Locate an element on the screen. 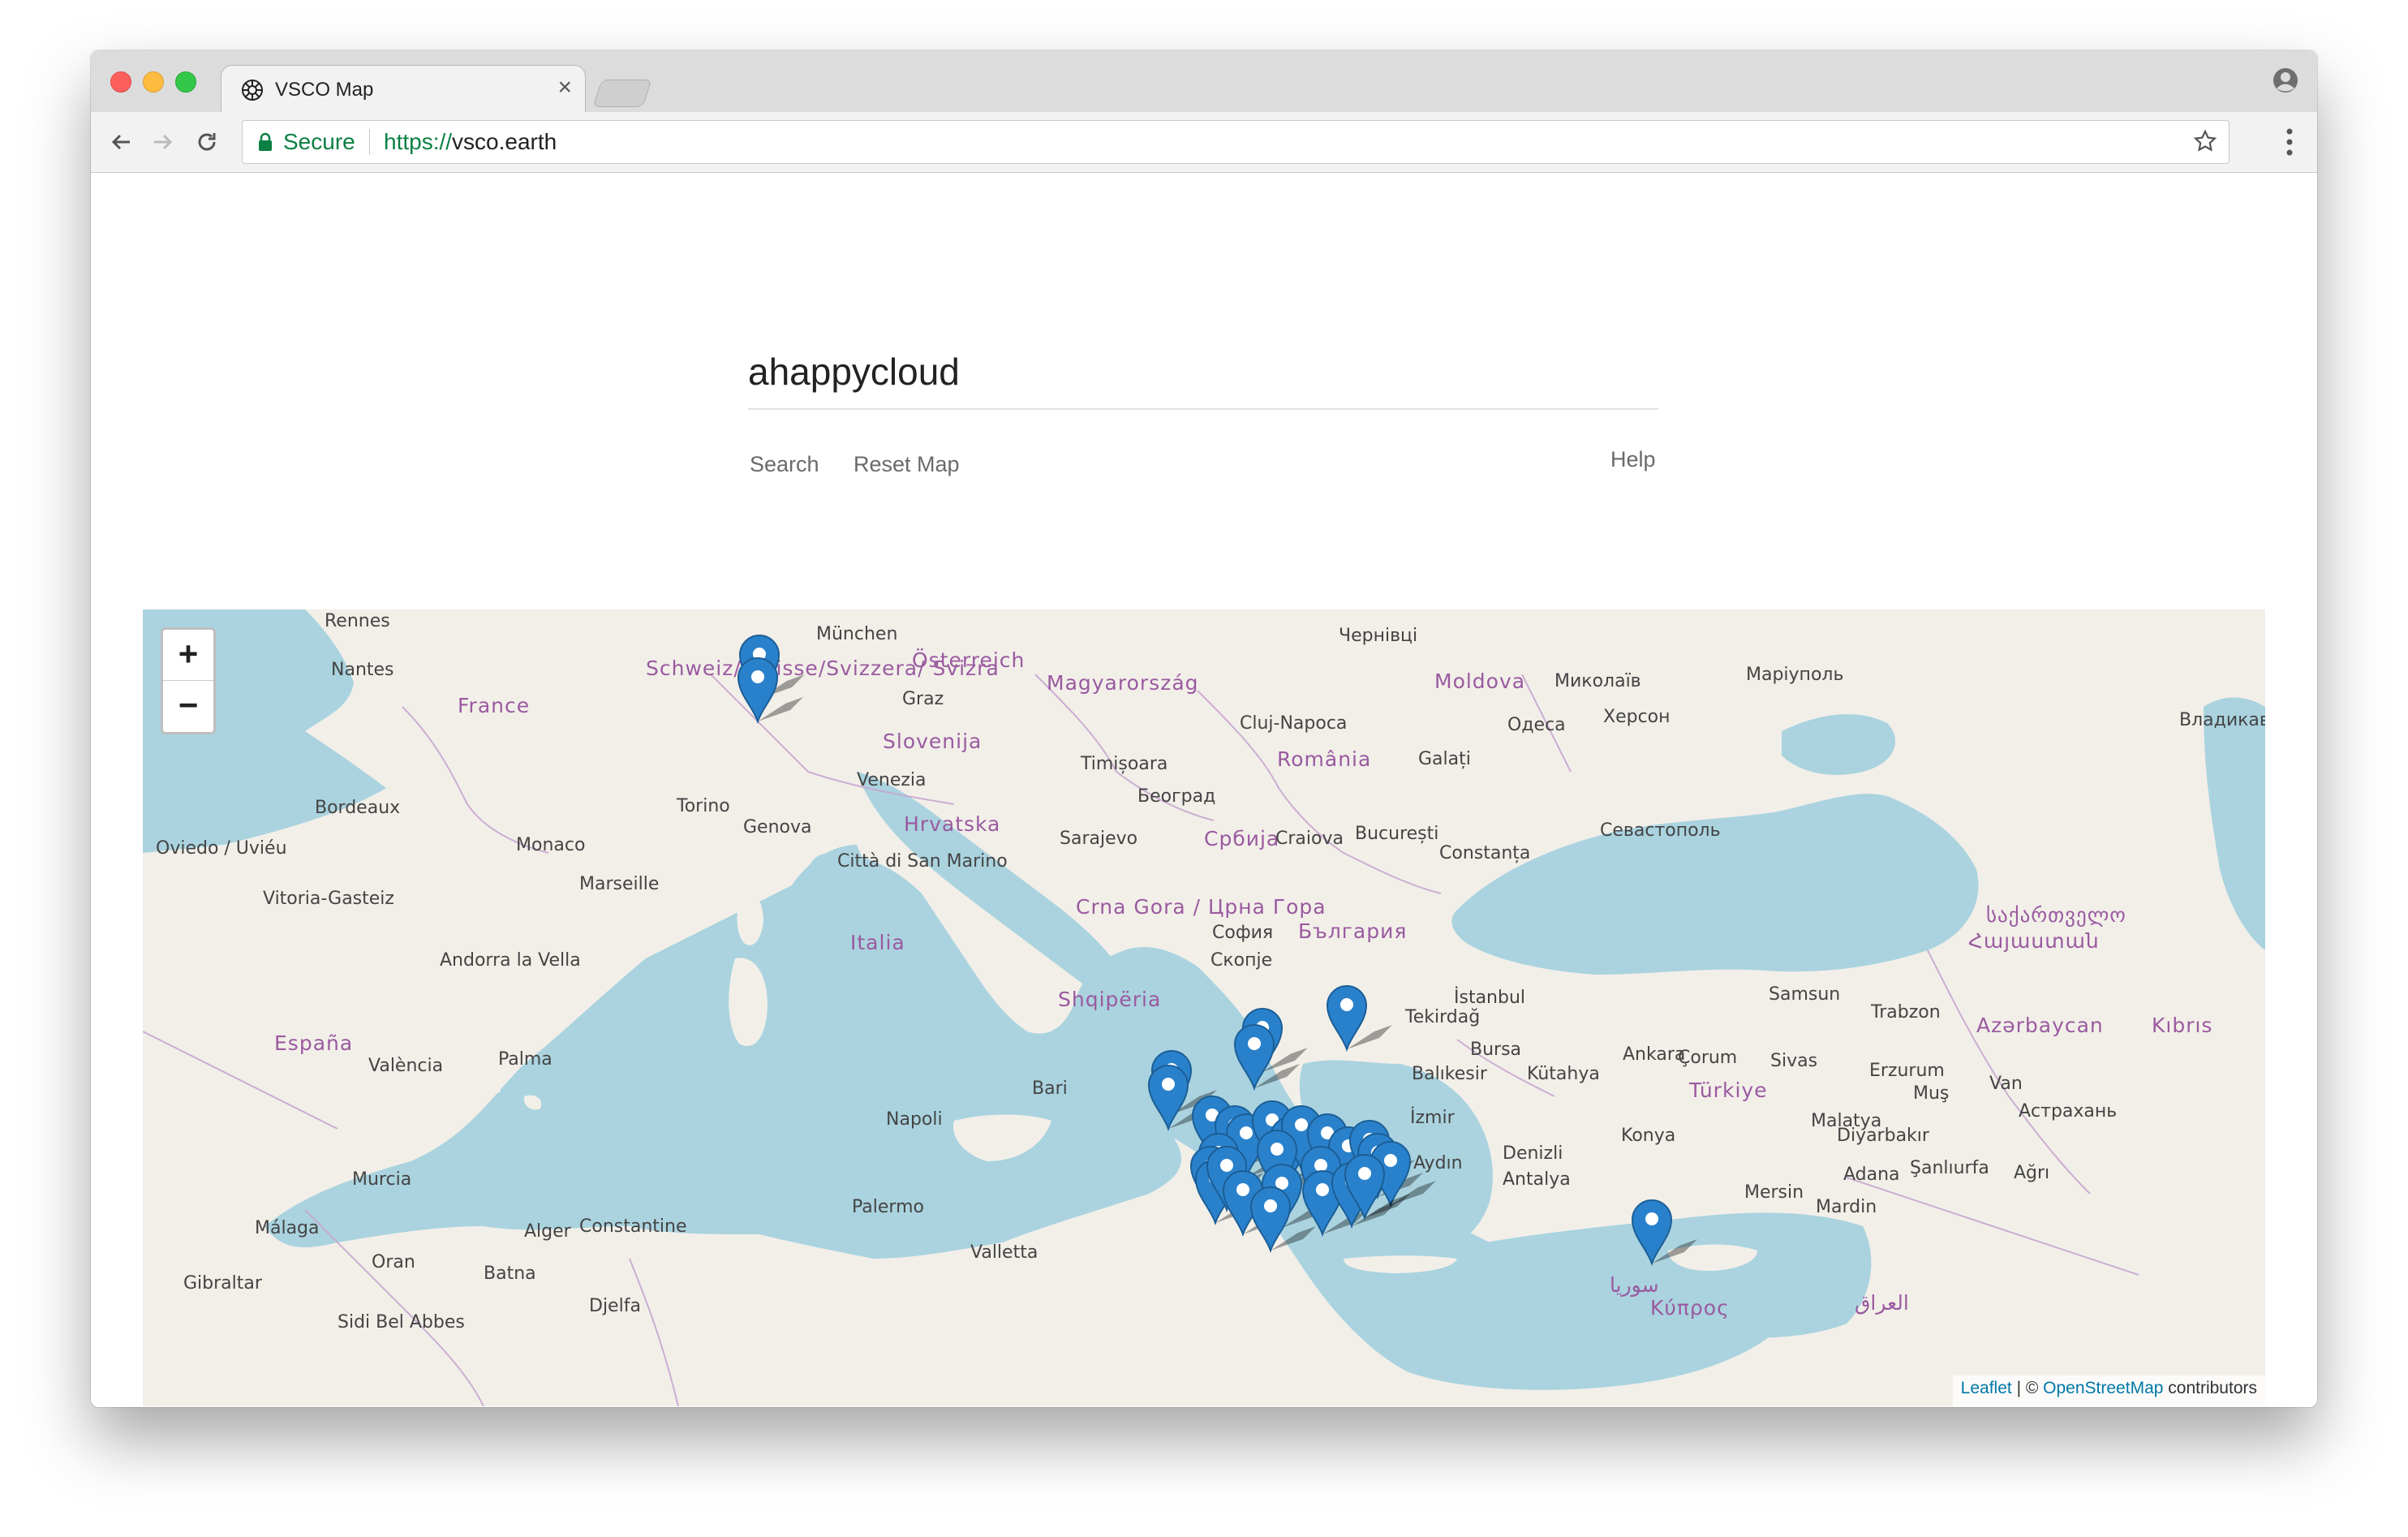 This screenshot has width=2408, height=1537. tab-close-icon: × is located at coordinates (564, 87).